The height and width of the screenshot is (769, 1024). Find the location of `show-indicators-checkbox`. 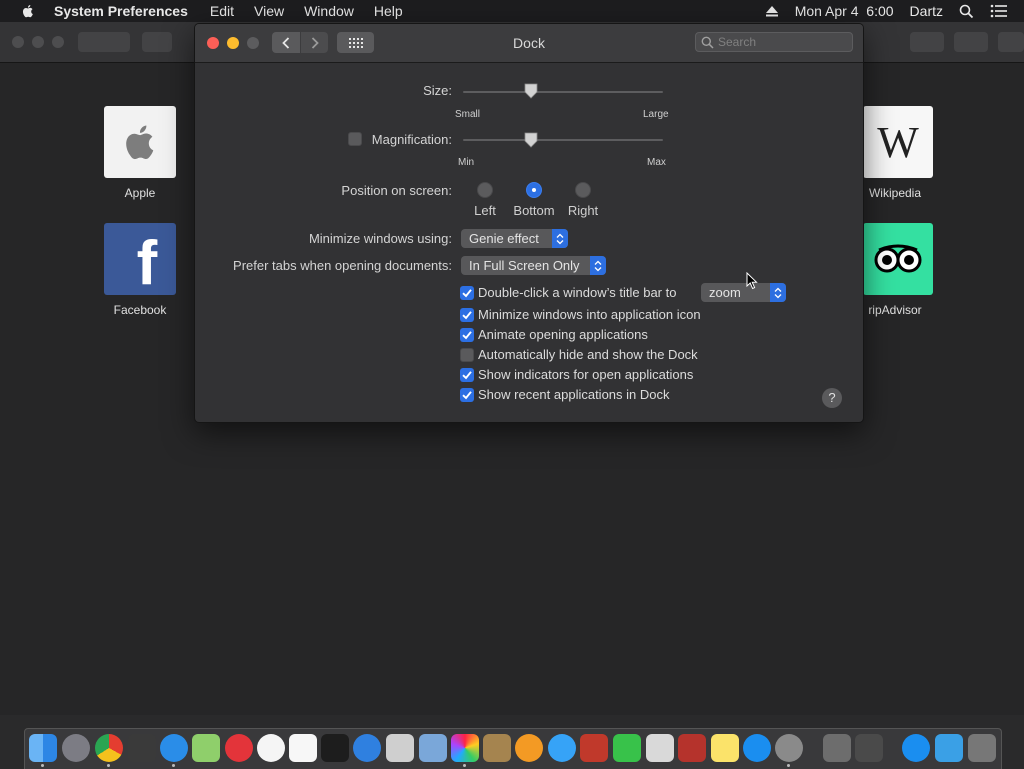

show-indicators-checkbox is located at coordinates (467, 375).